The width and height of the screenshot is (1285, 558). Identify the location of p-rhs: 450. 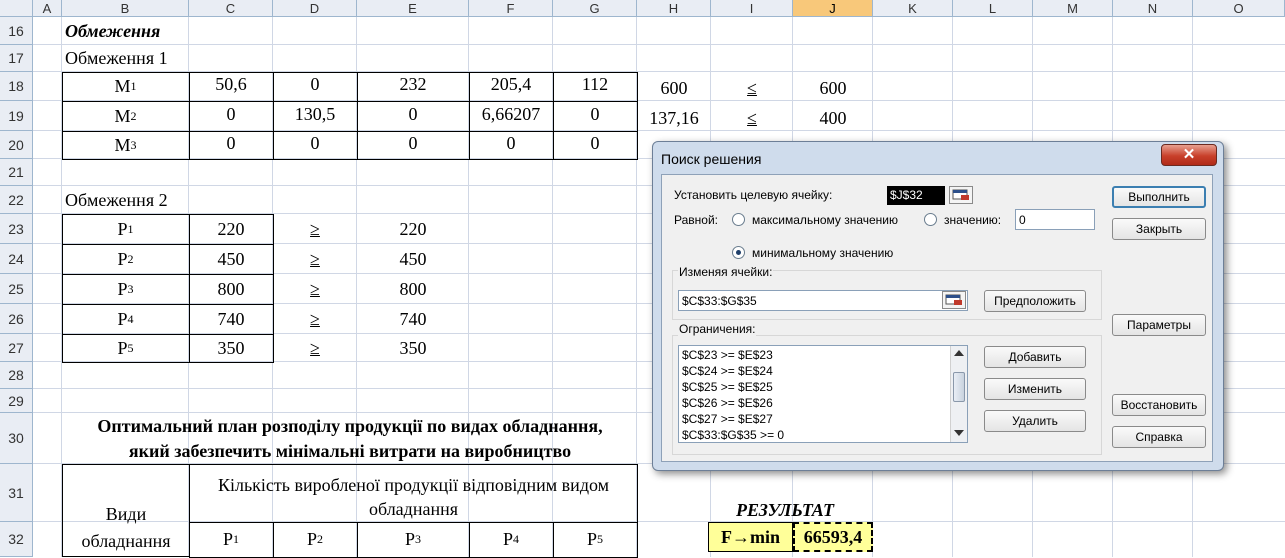
(413, 259).